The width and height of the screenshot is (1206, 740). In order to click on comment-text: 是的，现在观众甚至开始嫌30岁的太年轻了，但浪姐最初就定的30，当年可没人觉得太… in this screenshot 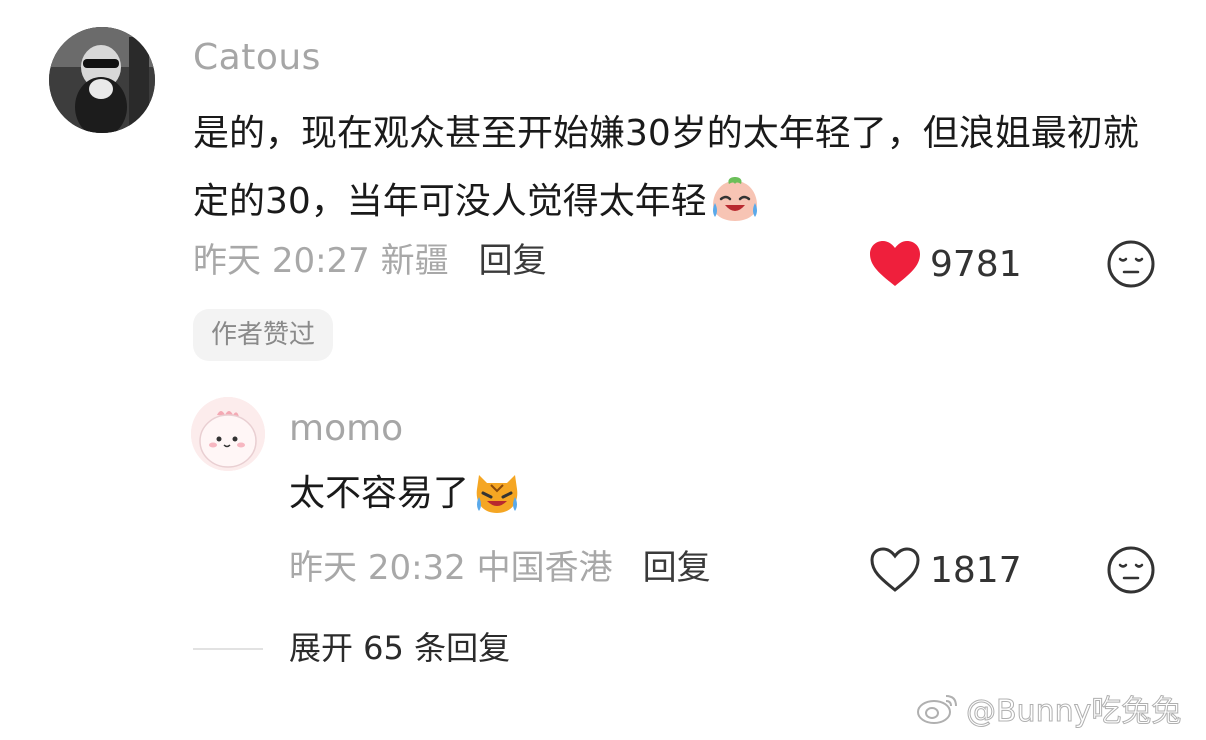, I will do `click(673, 168)`.